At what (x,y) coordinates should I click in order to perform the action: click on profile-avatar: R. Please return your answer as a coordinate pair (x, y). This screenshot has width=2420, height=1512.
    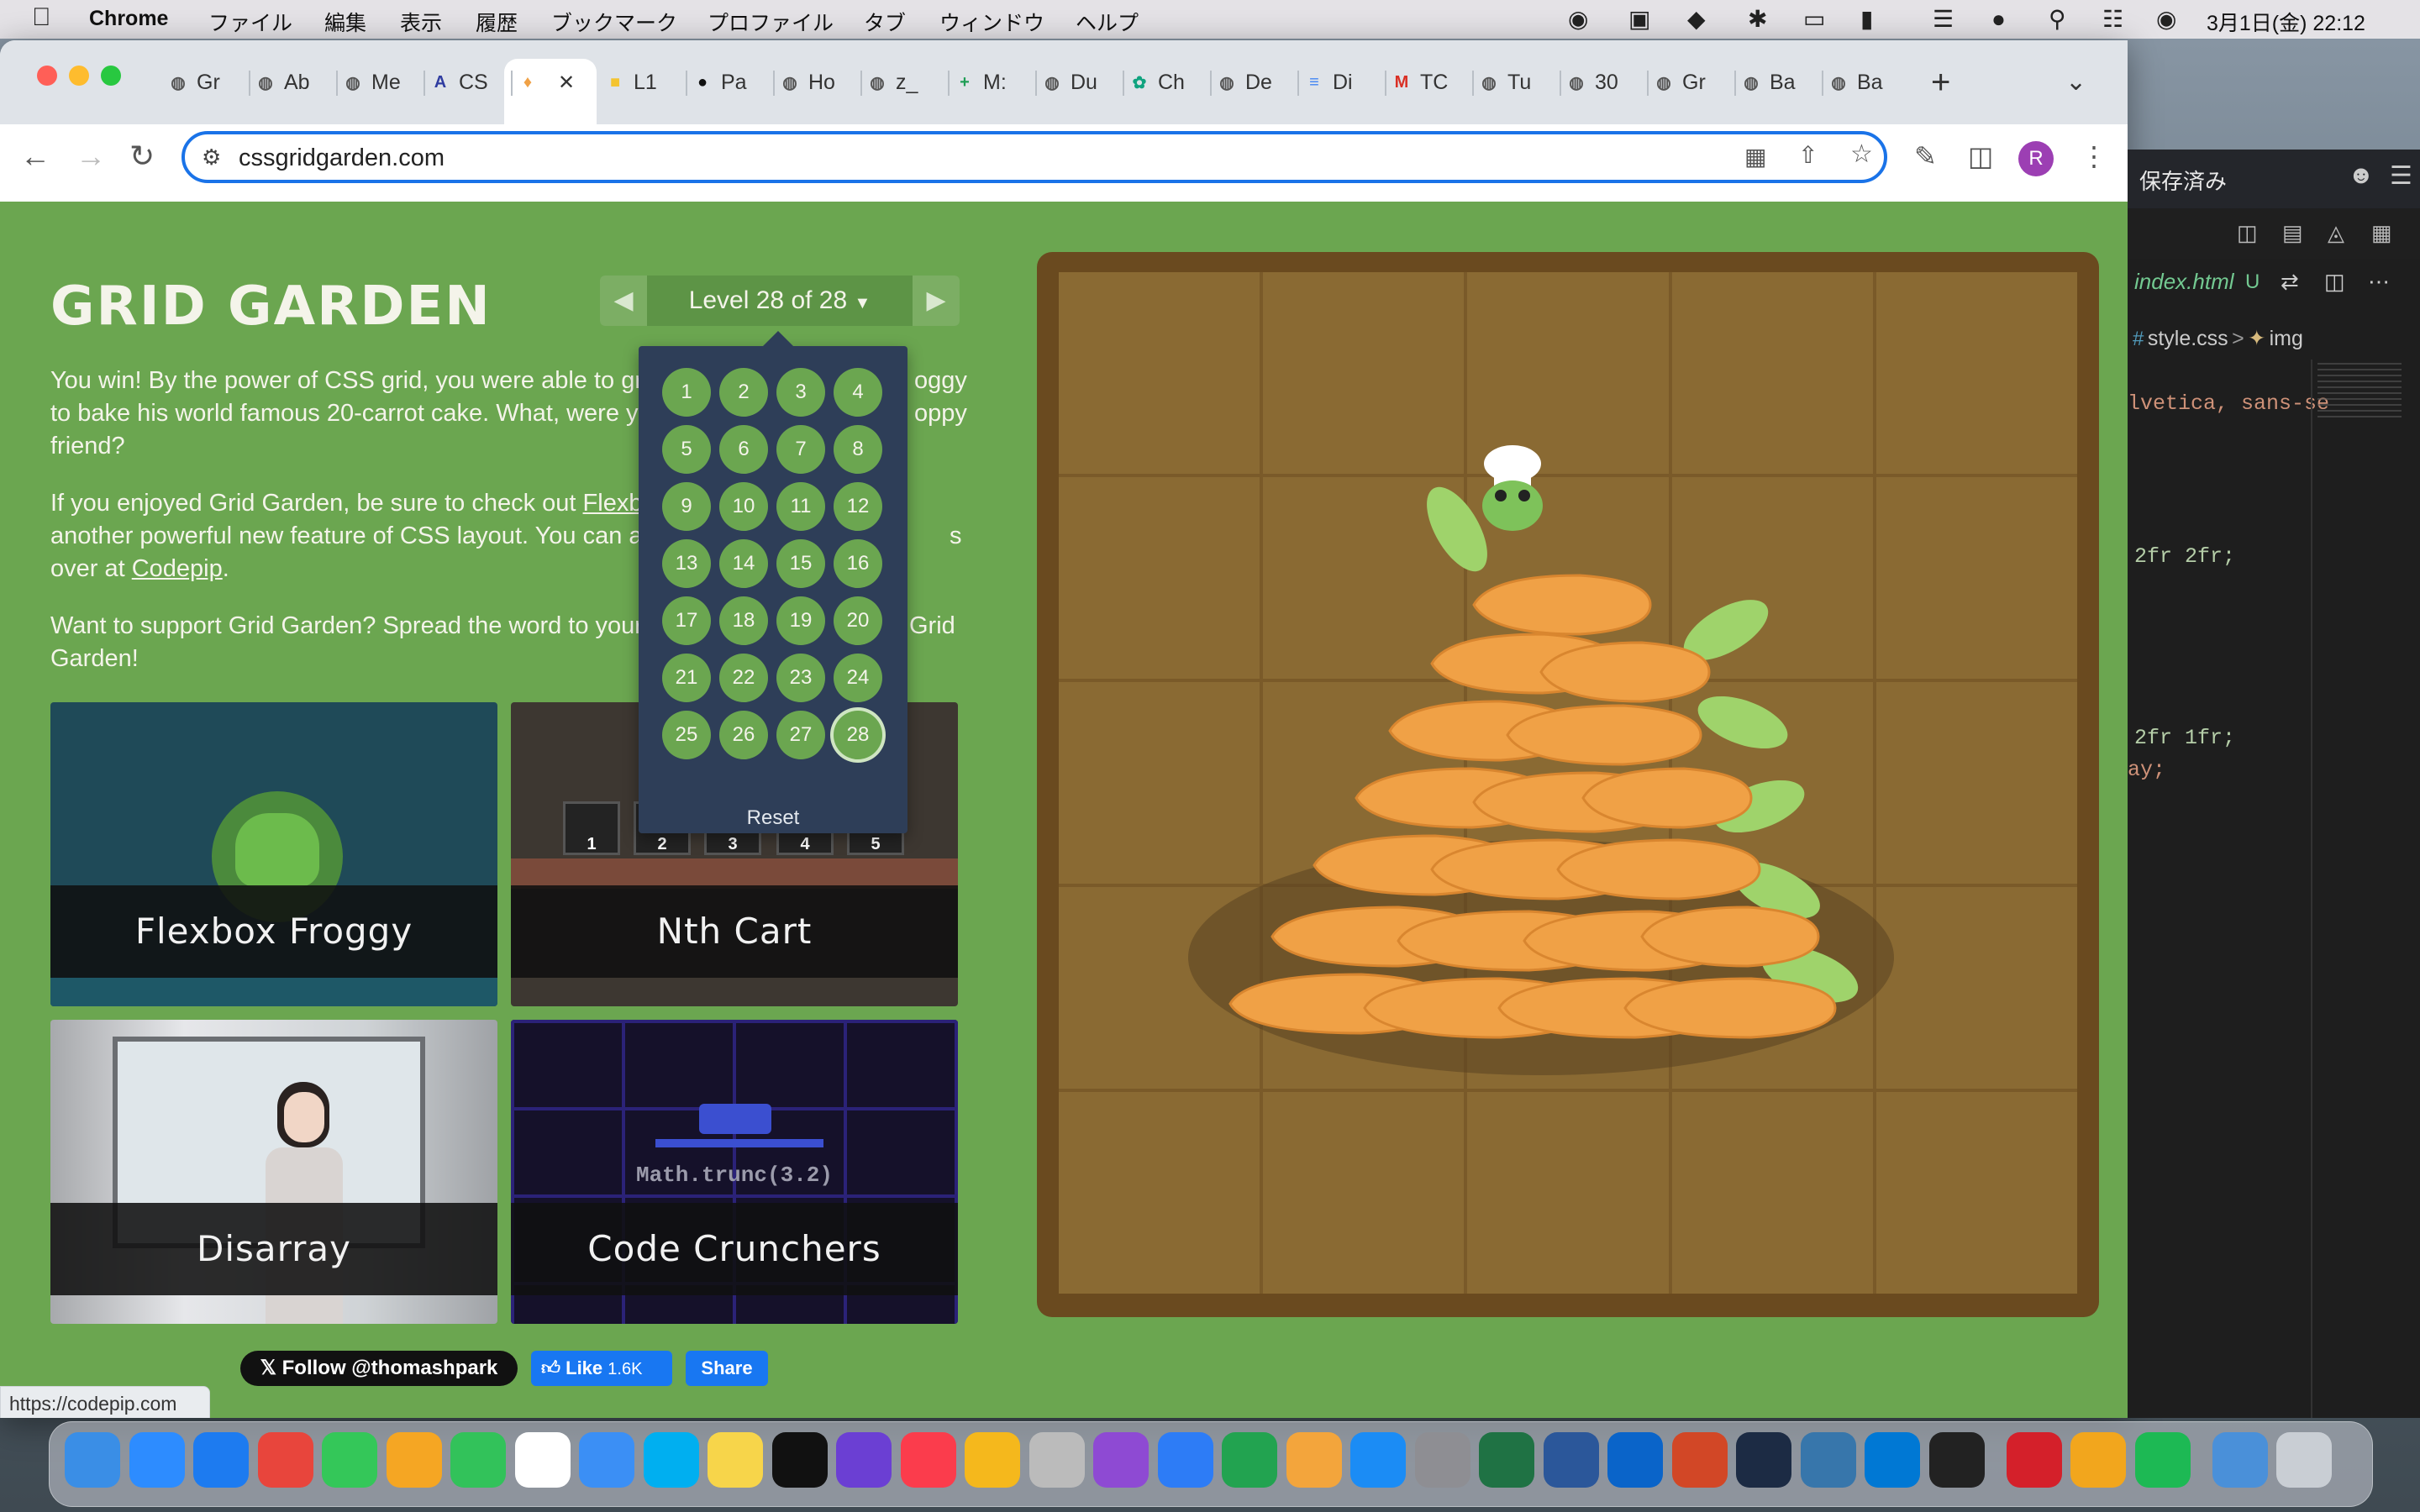
    Looking at the image, I should click on (2036, 158).